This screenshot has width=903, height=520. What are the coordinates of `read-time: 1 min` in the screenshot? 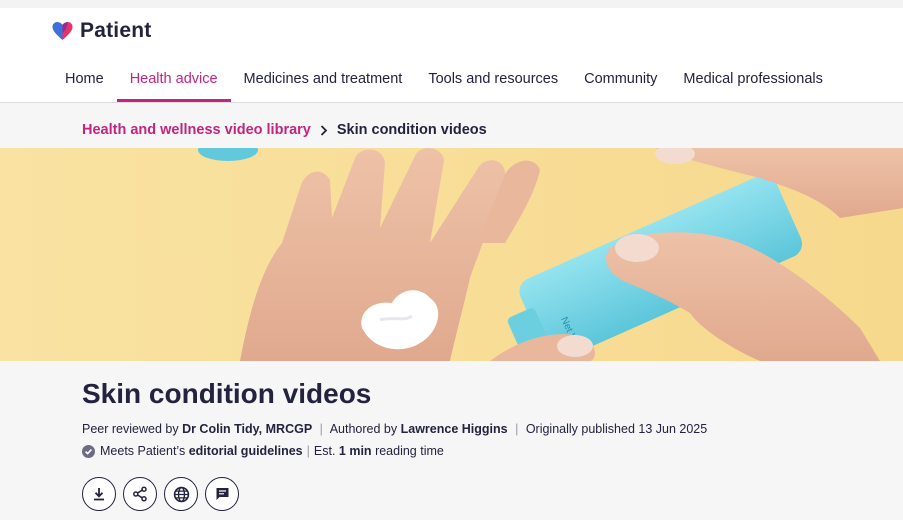 It's located at (355, 451).